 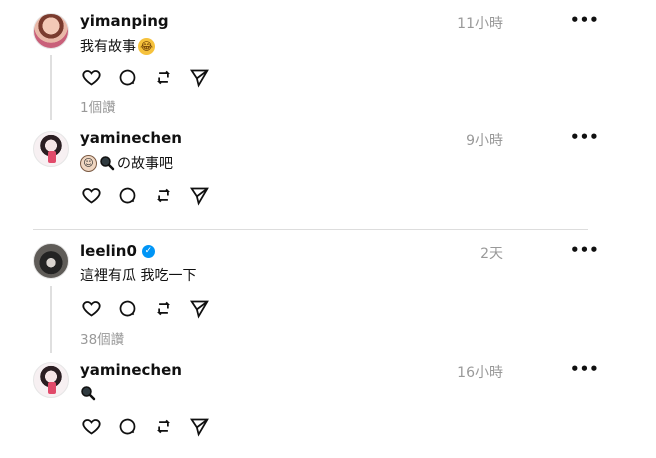 What do you see at coordinates (102, 338) in the screenshot?
I see `likes-count: 38個讚` at bounding box center [102, 338].